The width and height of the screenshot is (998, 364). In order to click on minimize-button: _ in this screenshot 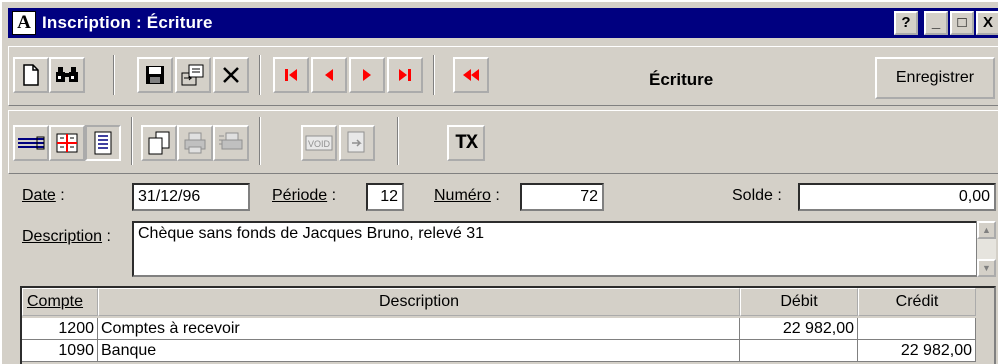, I will do `click(936, 23)`.